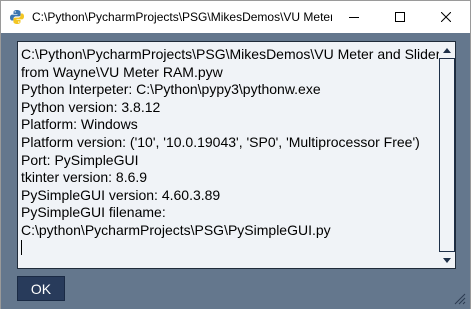 The image size is (471, 309). I want to click on maximize-button, so click(400, 16).